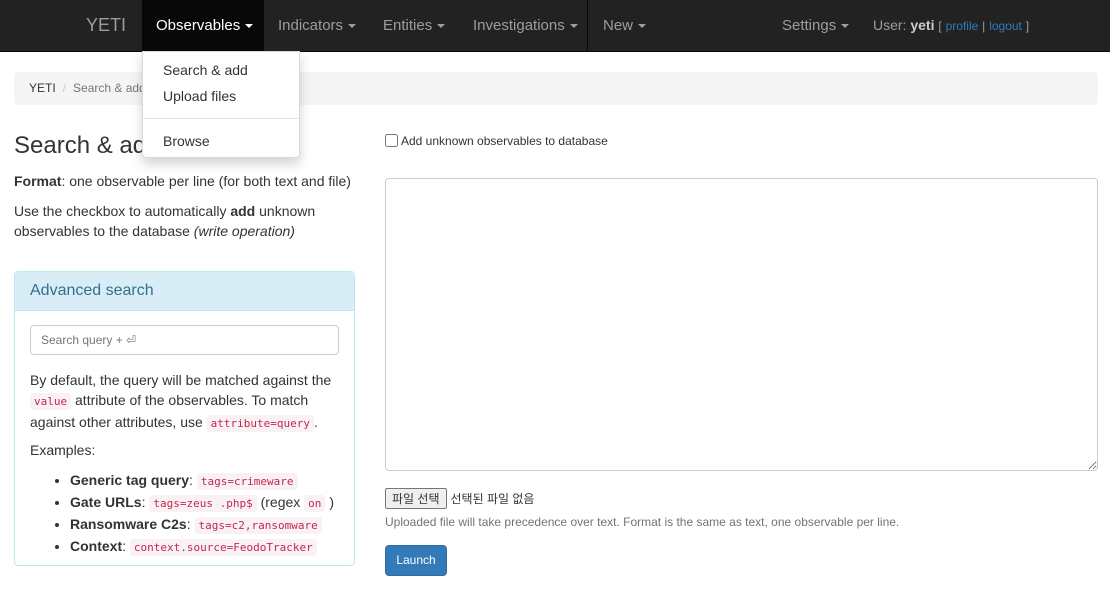  Describe the element at coordinates (519, 25) in the screenshot. I see `nav-investigations-label: Investigations` at that location.